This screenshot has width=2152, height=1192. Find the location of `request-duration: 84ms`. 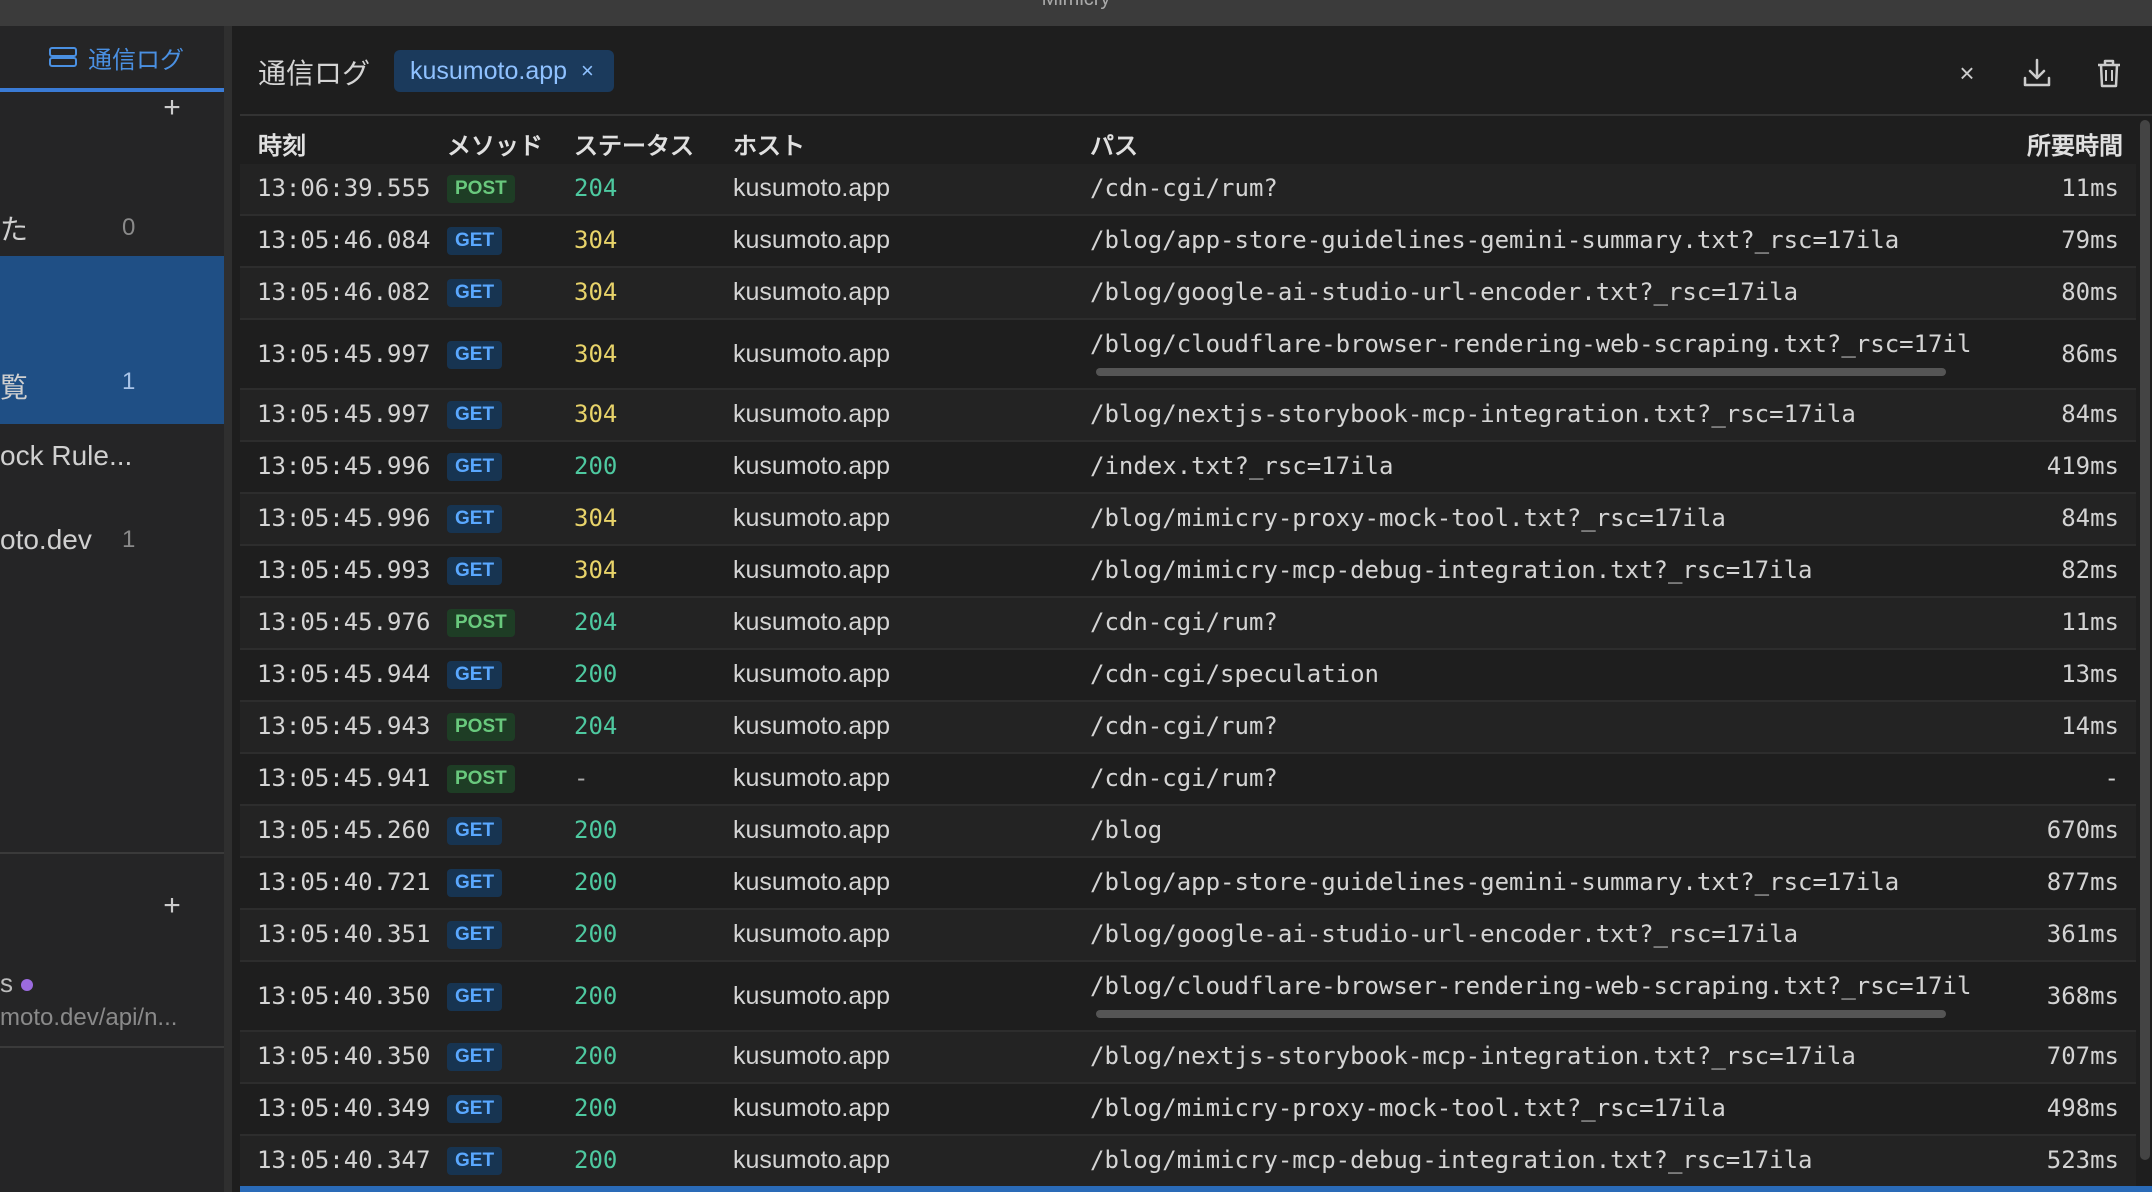

request-duration: 84ms is located at coordinates (2090, 518).